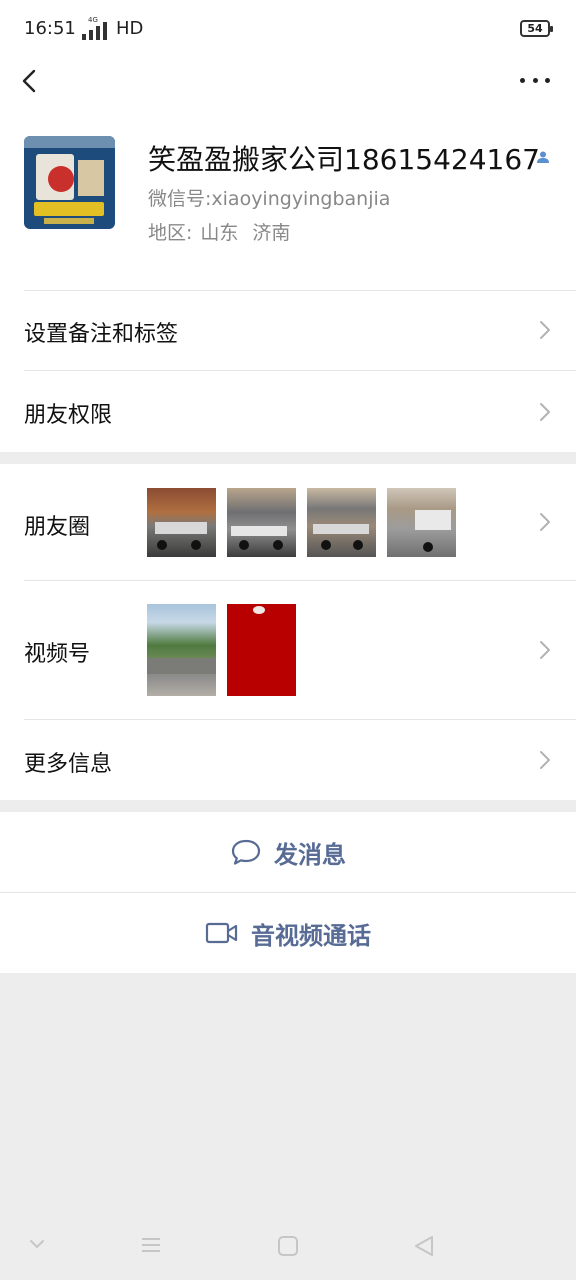  What do you see at coordinates (151, 1245) in the screenshot?
I see `menu-icon` at bounding box center [151, 1245].